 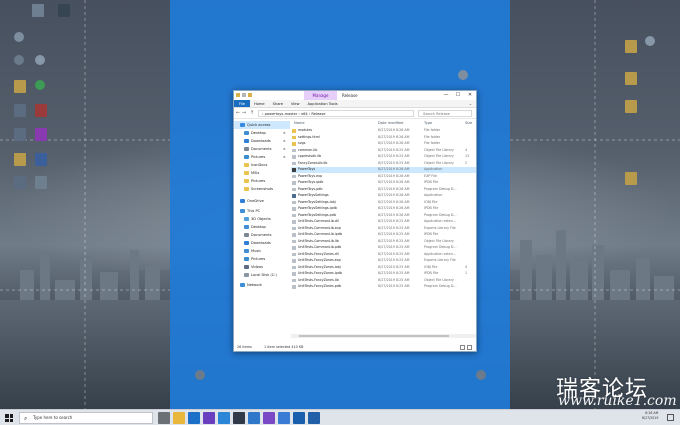 I want to click on address-bar: › powertoys-master › x64 › Release, so click(x=336, y=113).